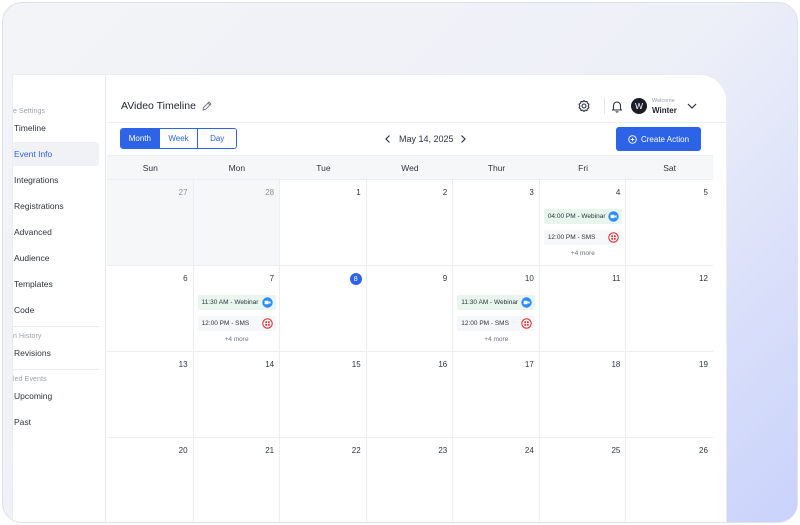  Describe the element at coordinates (669, 394) in the screenshot. I see `day-cell: 19` at that location.